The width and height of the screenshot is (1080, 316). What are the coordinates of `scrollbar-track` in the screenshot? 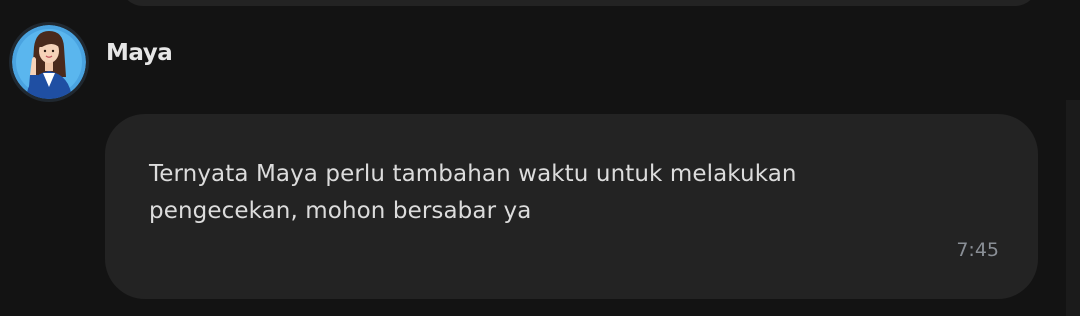 It's located at (1073, 208).